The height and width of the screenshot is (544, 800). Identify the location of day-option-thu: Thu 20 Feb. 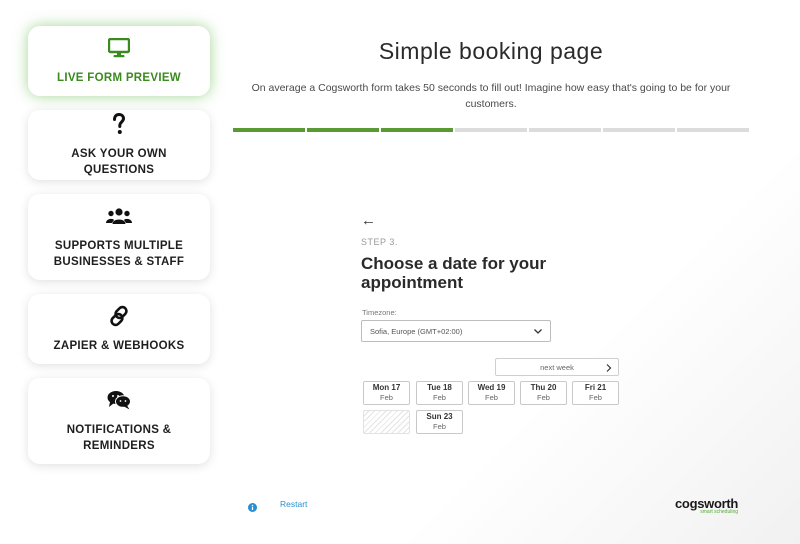
(543, 393).